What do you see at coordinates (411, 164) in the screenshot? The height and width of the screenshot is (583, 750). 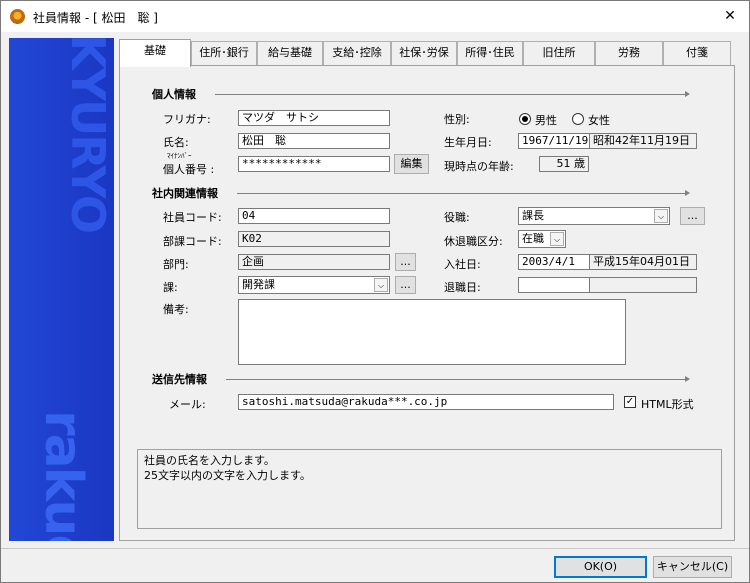 I see `mynumber-edit-button: 編集` at bounding box center [411, 164].